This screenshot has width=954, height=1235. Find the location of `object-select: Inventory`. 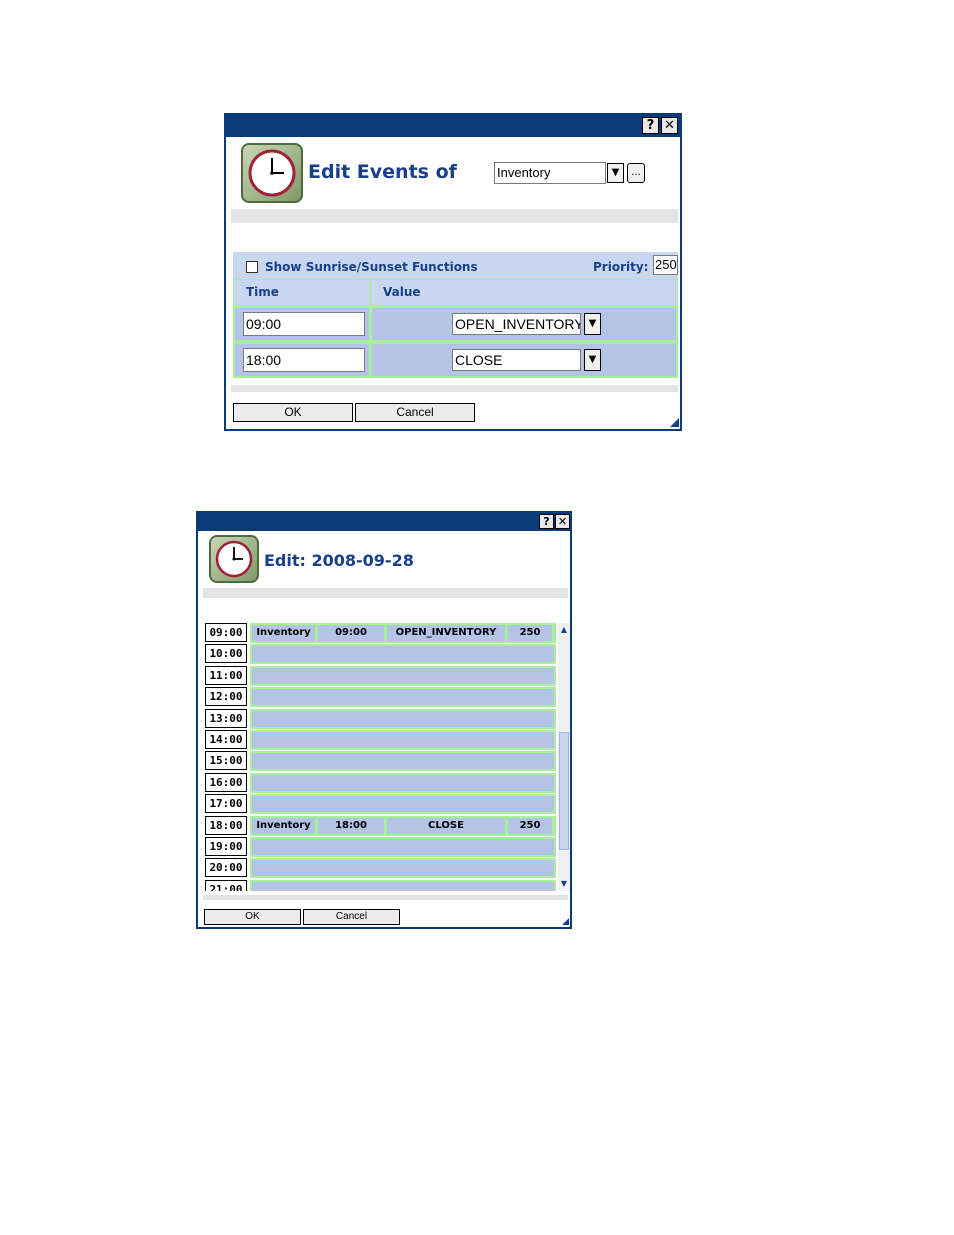

object-select: Inventory is located at coordinates (550, 173).